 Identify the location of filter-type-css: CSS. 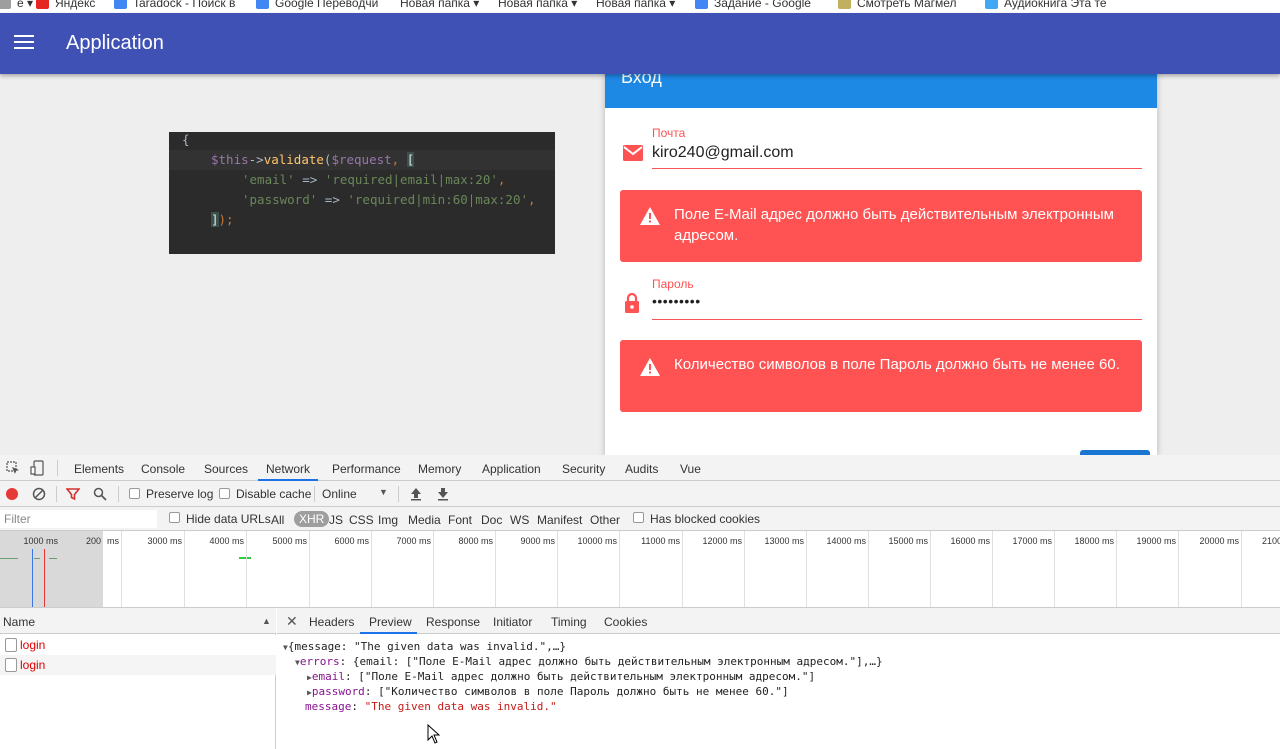
(361, 520).